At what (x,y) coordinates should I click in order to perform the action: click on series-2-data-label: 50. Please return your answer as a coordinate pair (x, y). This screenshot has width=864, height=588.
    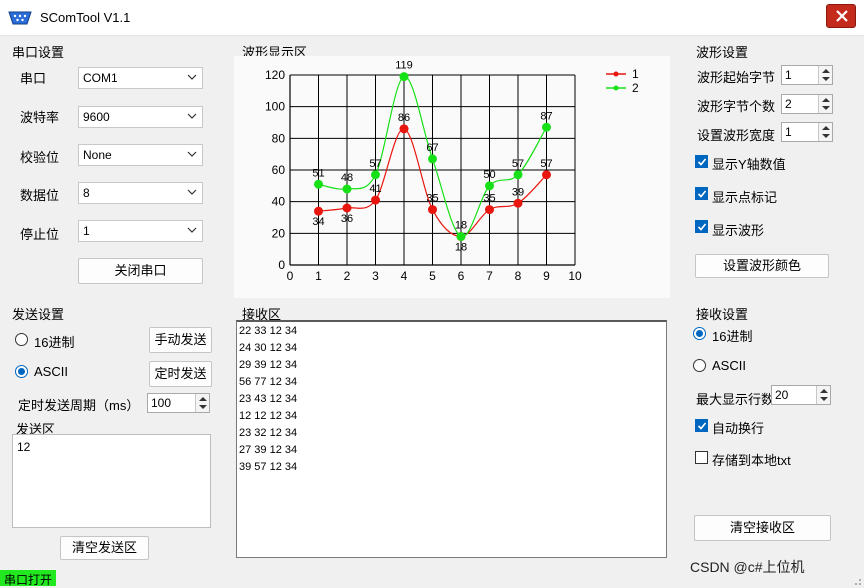
    Looking at the image, I should click on (489, 175).